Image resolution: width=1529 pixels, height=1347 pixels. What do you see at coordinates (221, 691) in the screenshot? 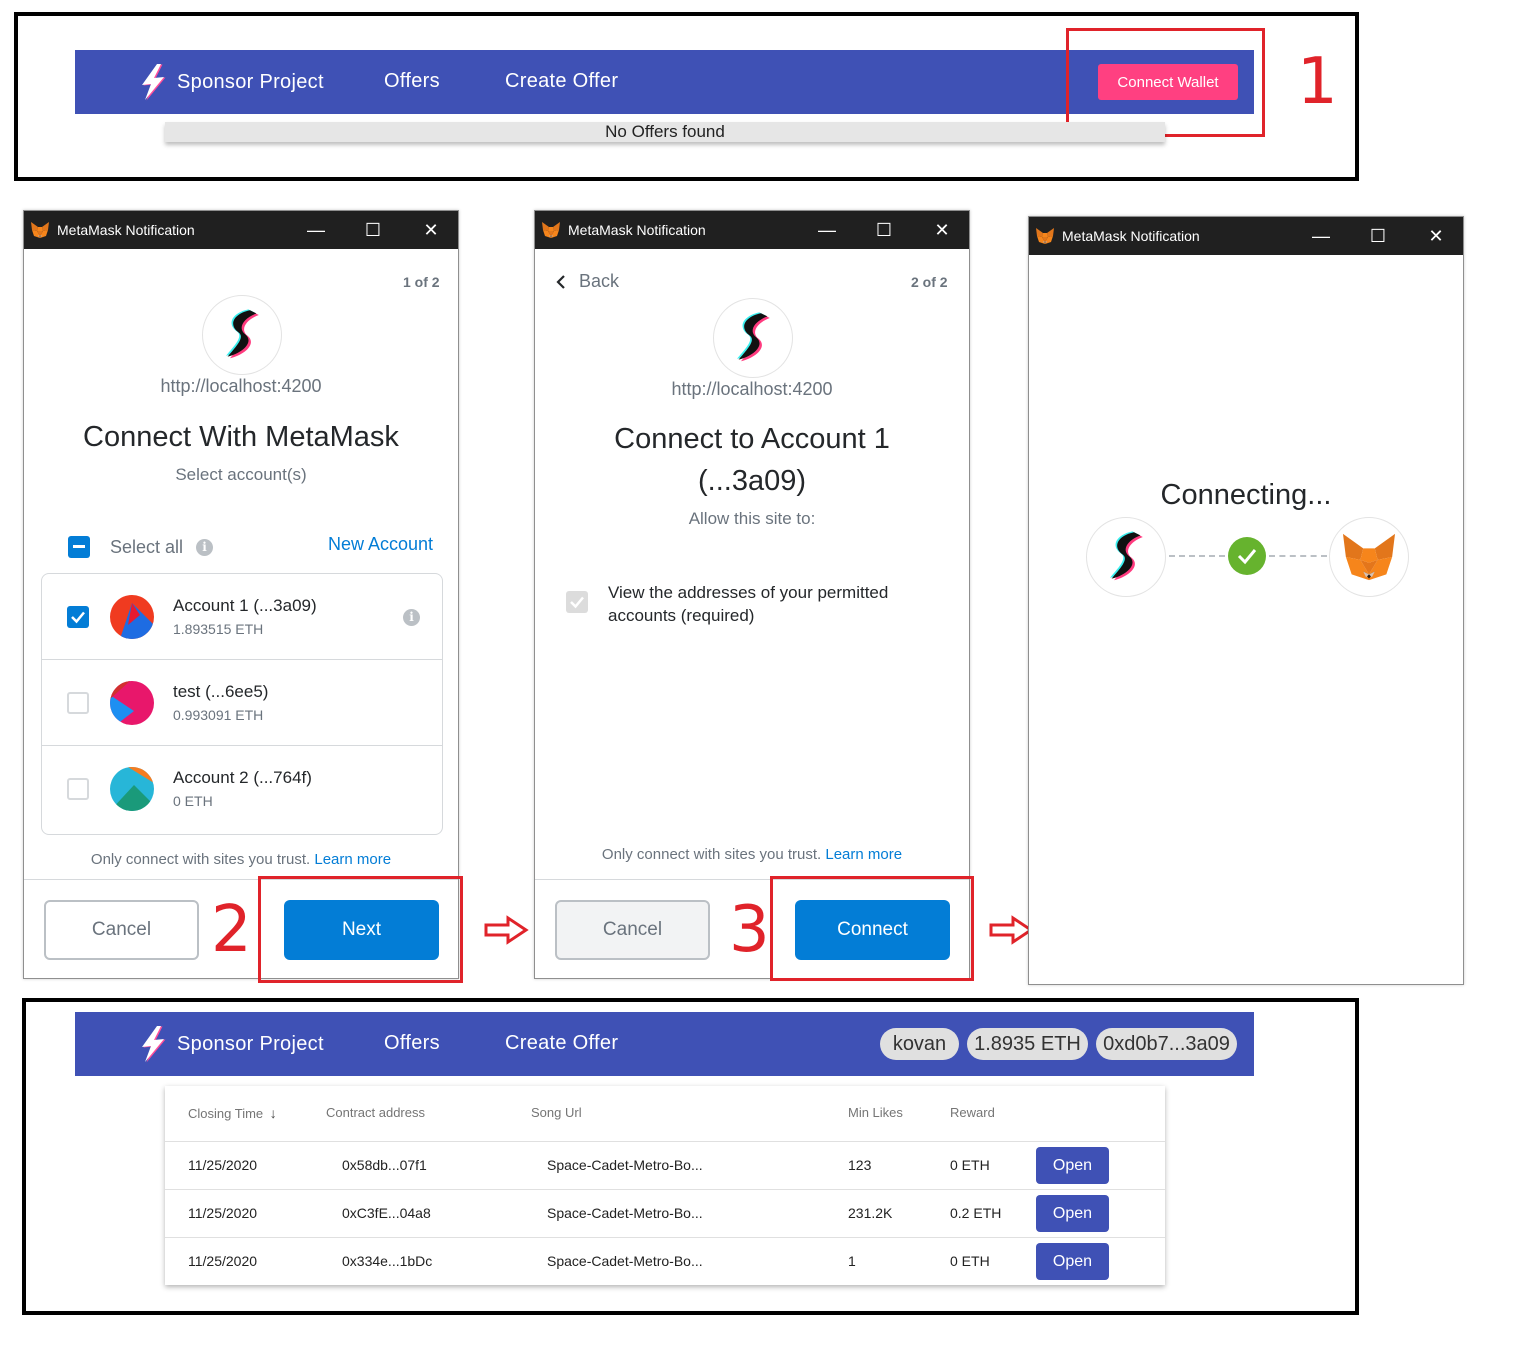
I see `account-name: test (...6ee5)` at bounding box center [221, 691].